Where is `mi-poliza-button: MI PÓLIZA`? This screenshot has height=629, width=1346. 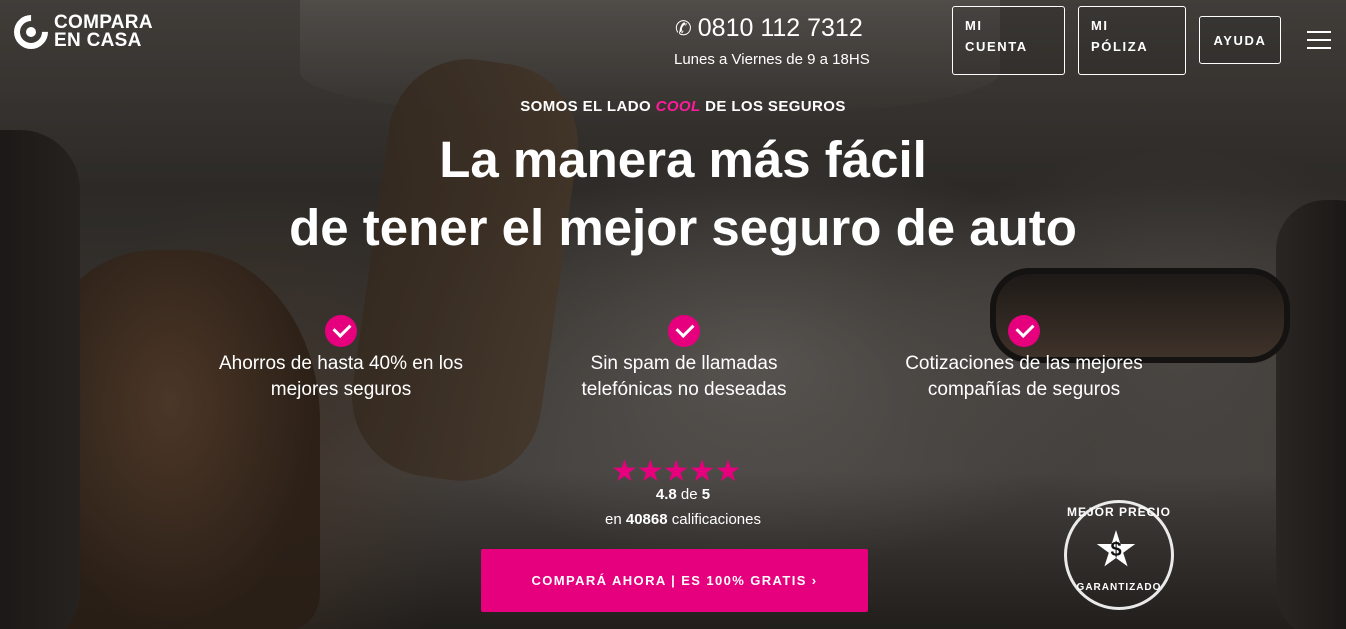
mi-poliza-button: MI PÓLIZA is located at coordinates (1132, 40).